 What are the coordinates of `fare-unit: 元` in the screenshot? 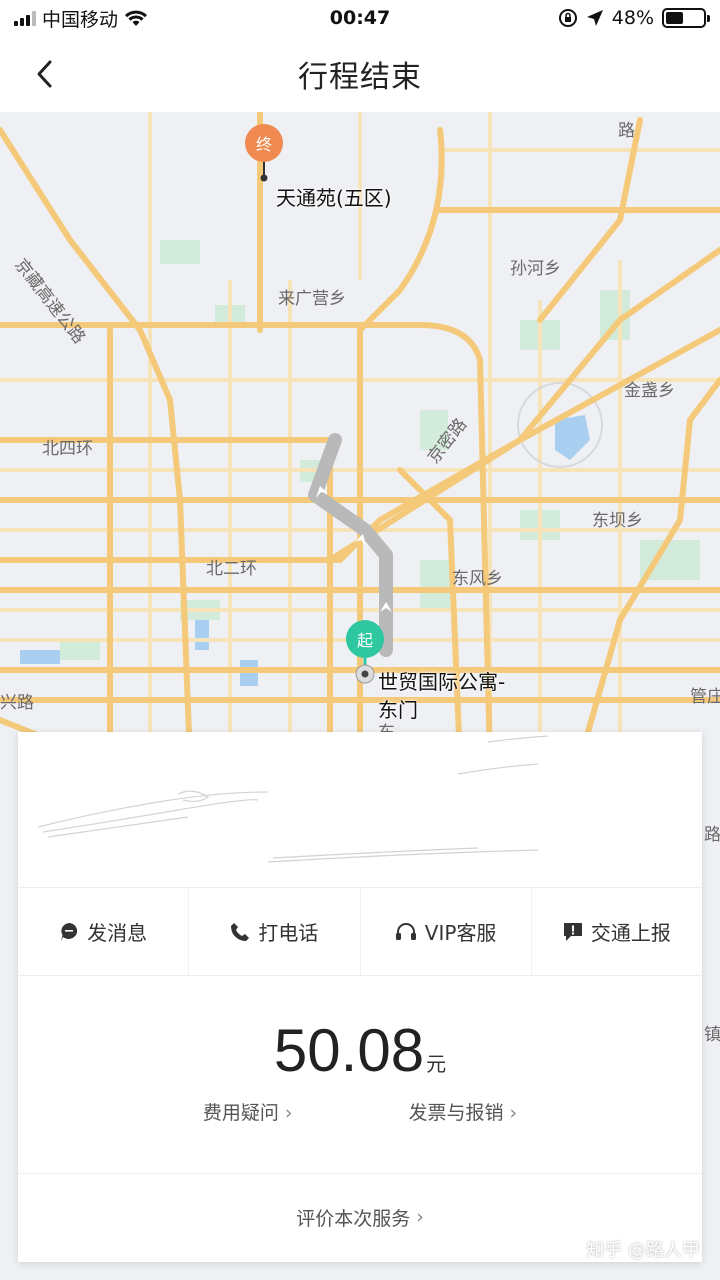 It's located at (436, 1064).